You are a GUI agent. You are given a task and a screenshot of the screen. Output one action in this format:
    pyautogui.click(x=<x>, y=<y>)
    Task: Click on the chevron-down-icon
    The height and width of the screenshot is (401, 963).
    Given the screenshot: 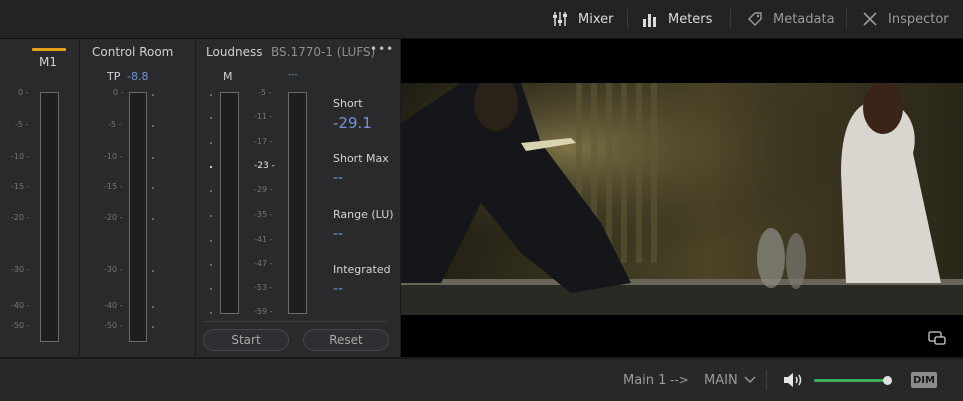 What is the action you would take?
    pyautogui.click(x=750, y=379)
    